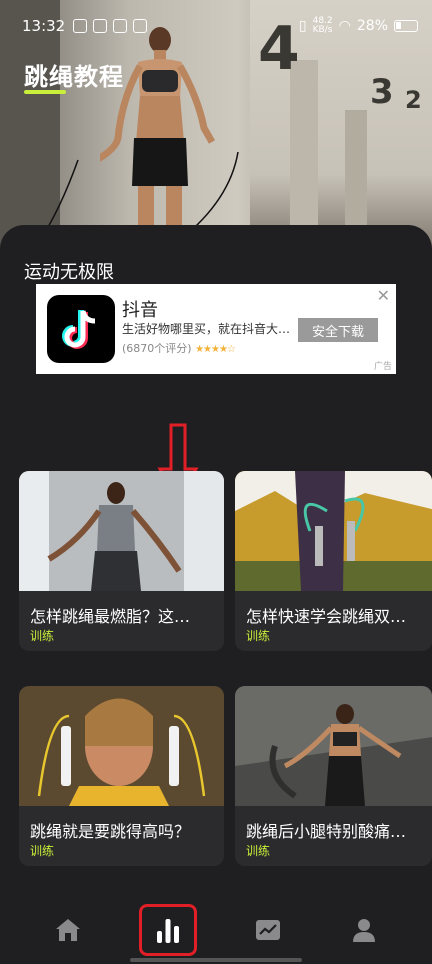 The width and height of the screenshot is (432, 964). Describe the element at coordinates (74, 77) in the screenshot. I see `page-title: 跳绳教程` at that location.